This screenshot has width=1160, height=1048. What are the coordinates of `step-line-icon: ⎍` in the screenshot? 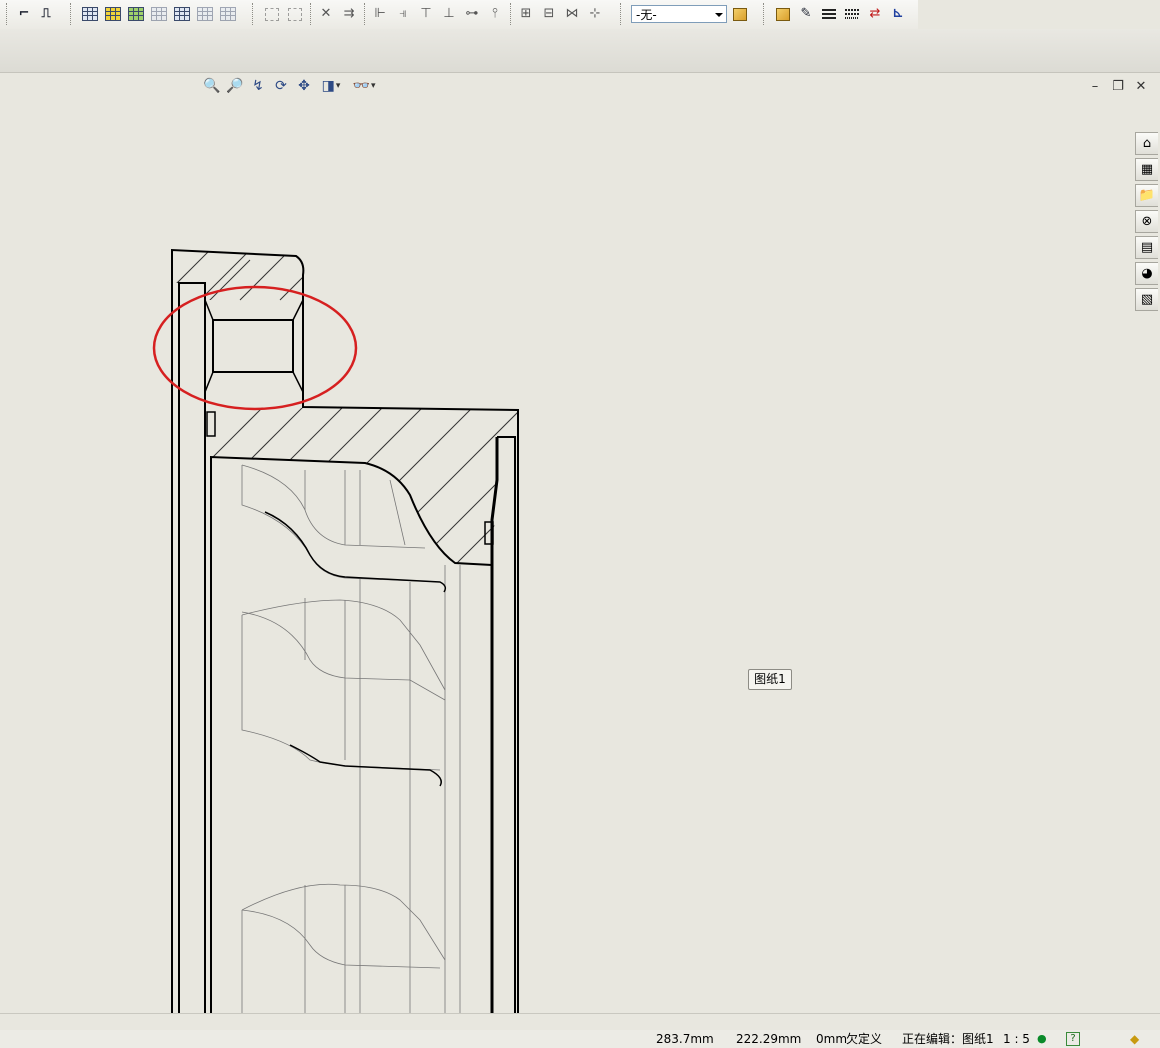 It's located at (46, 14).